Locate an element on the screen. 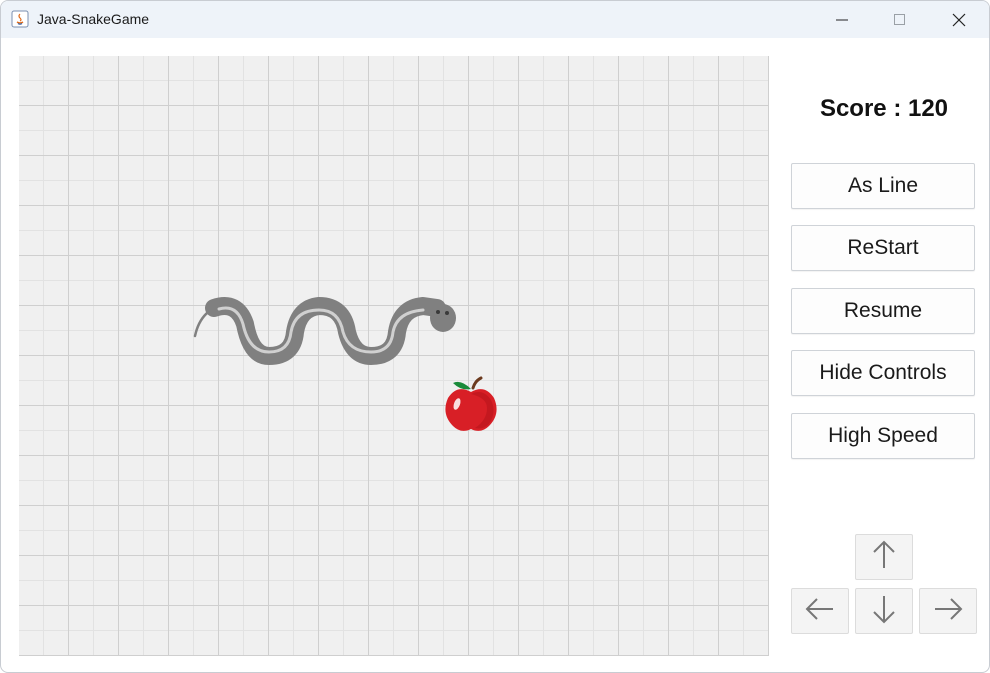 The width and height of the screenshot is (990, 673). window-title: Java-SnakeGame is located at coordinates (93, 19).